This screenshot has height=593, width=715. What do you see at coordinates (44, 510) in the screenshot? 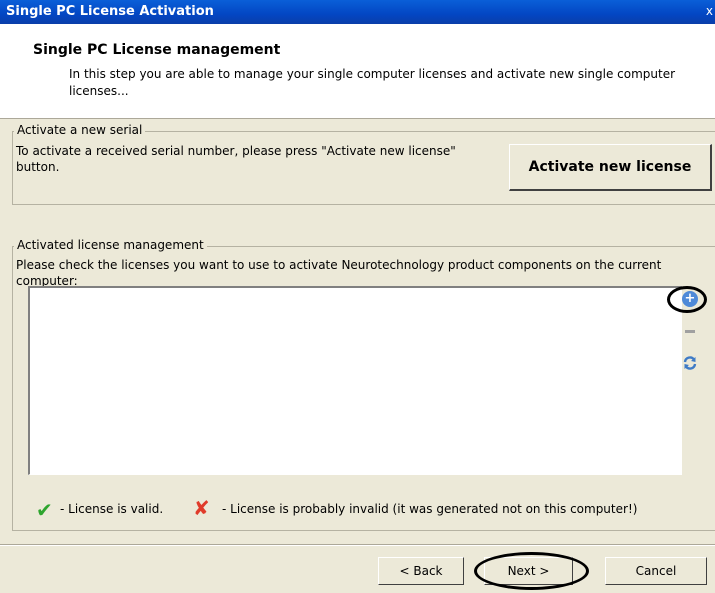
I see `valid-check-icon: ✔` at bounding box center [44, 510].